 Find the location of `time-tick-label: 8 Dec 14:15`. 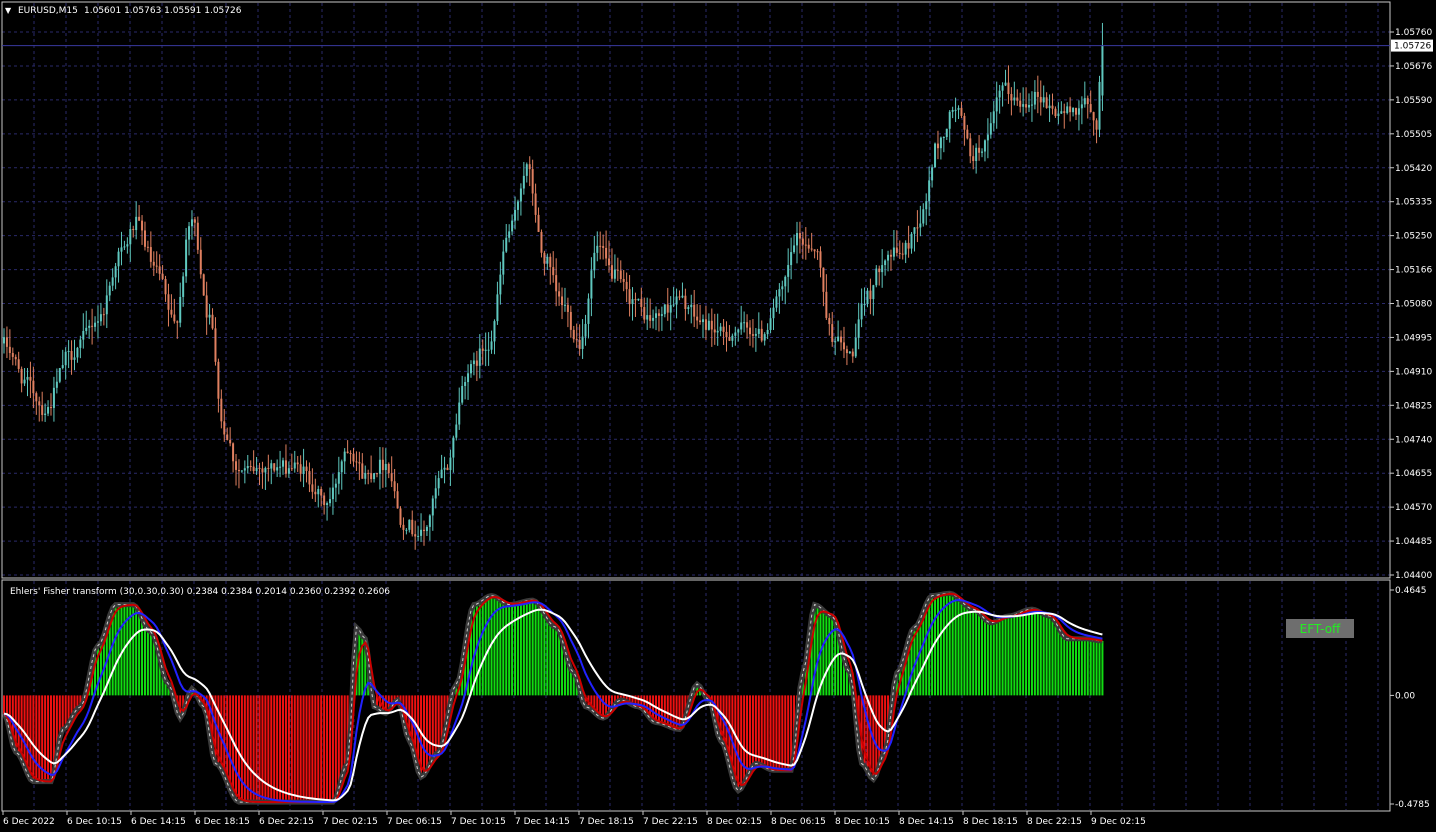

time-tick-label: 8 Dec 14:15 is located at coordinates (926, 822).